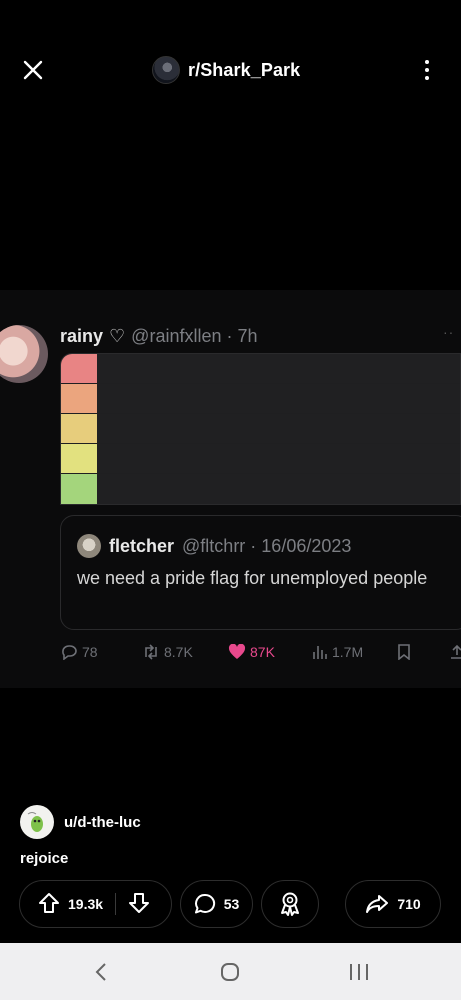 The width and height of the screenshot is (461, 1000). I want to click on home-icon, so click(230, 972).